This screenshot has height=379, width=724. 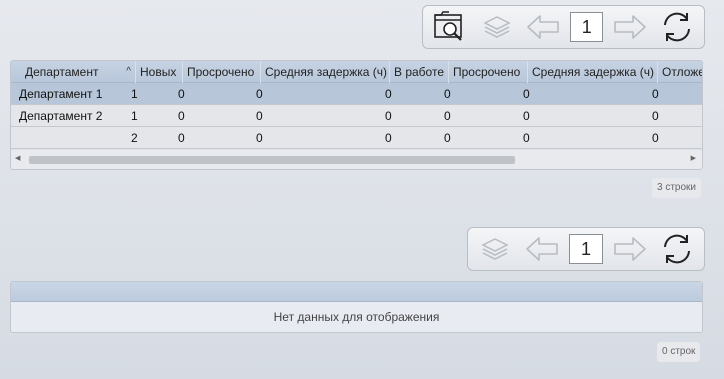 I want to click on table-row: Департамент 2 1 0 0 0 0 0 0, so click(x=356, y=116).